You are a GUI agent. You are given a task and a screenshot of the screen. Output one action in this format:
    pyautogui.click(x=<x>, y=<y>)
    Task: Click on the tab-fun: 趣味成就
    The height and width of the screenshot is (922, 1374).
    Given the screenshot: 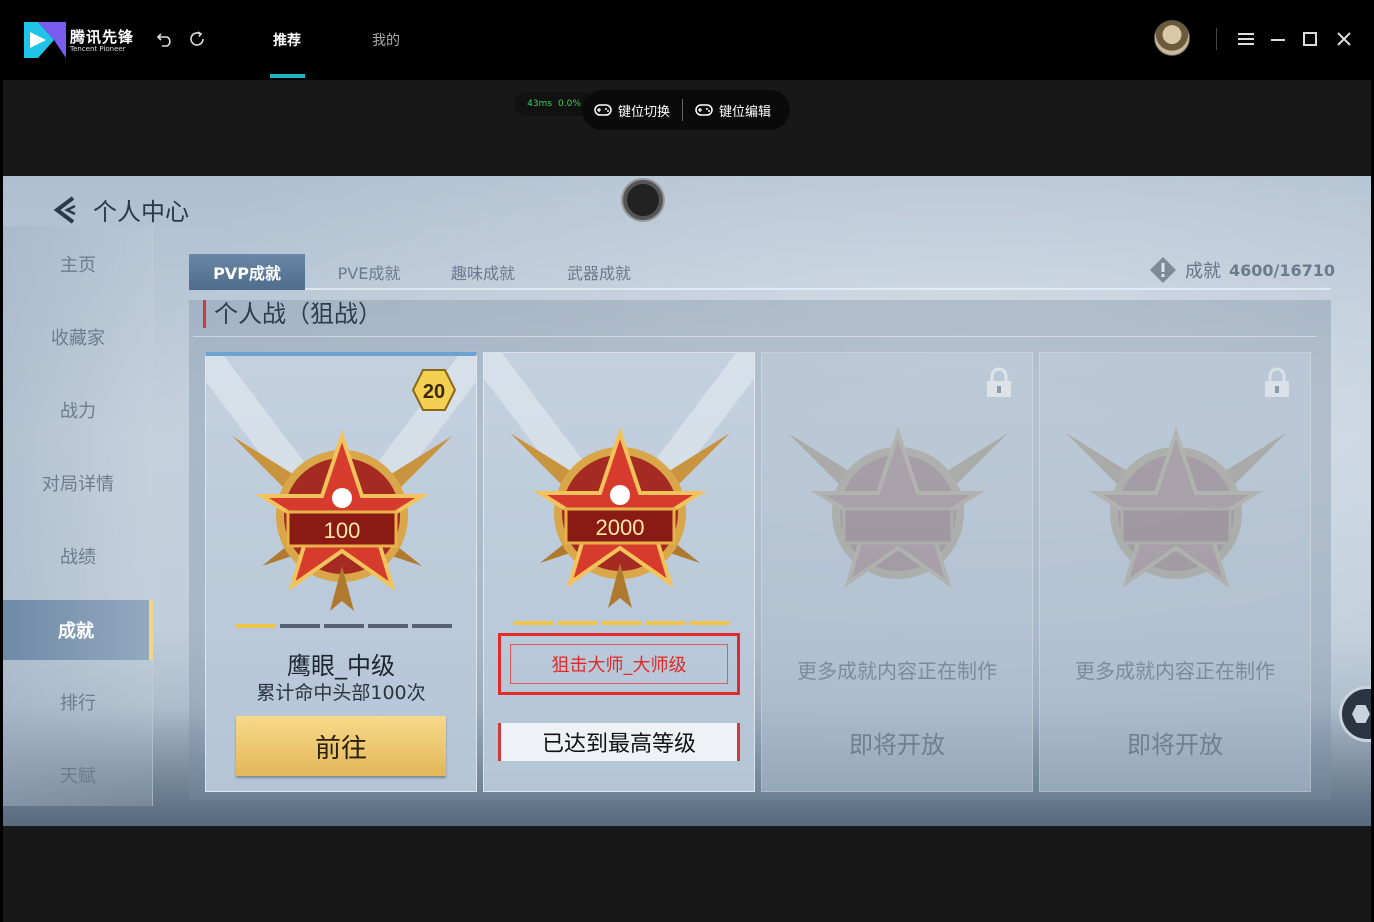 What is the action you would take?
    pyautogui.click(x=483, y=272)
    